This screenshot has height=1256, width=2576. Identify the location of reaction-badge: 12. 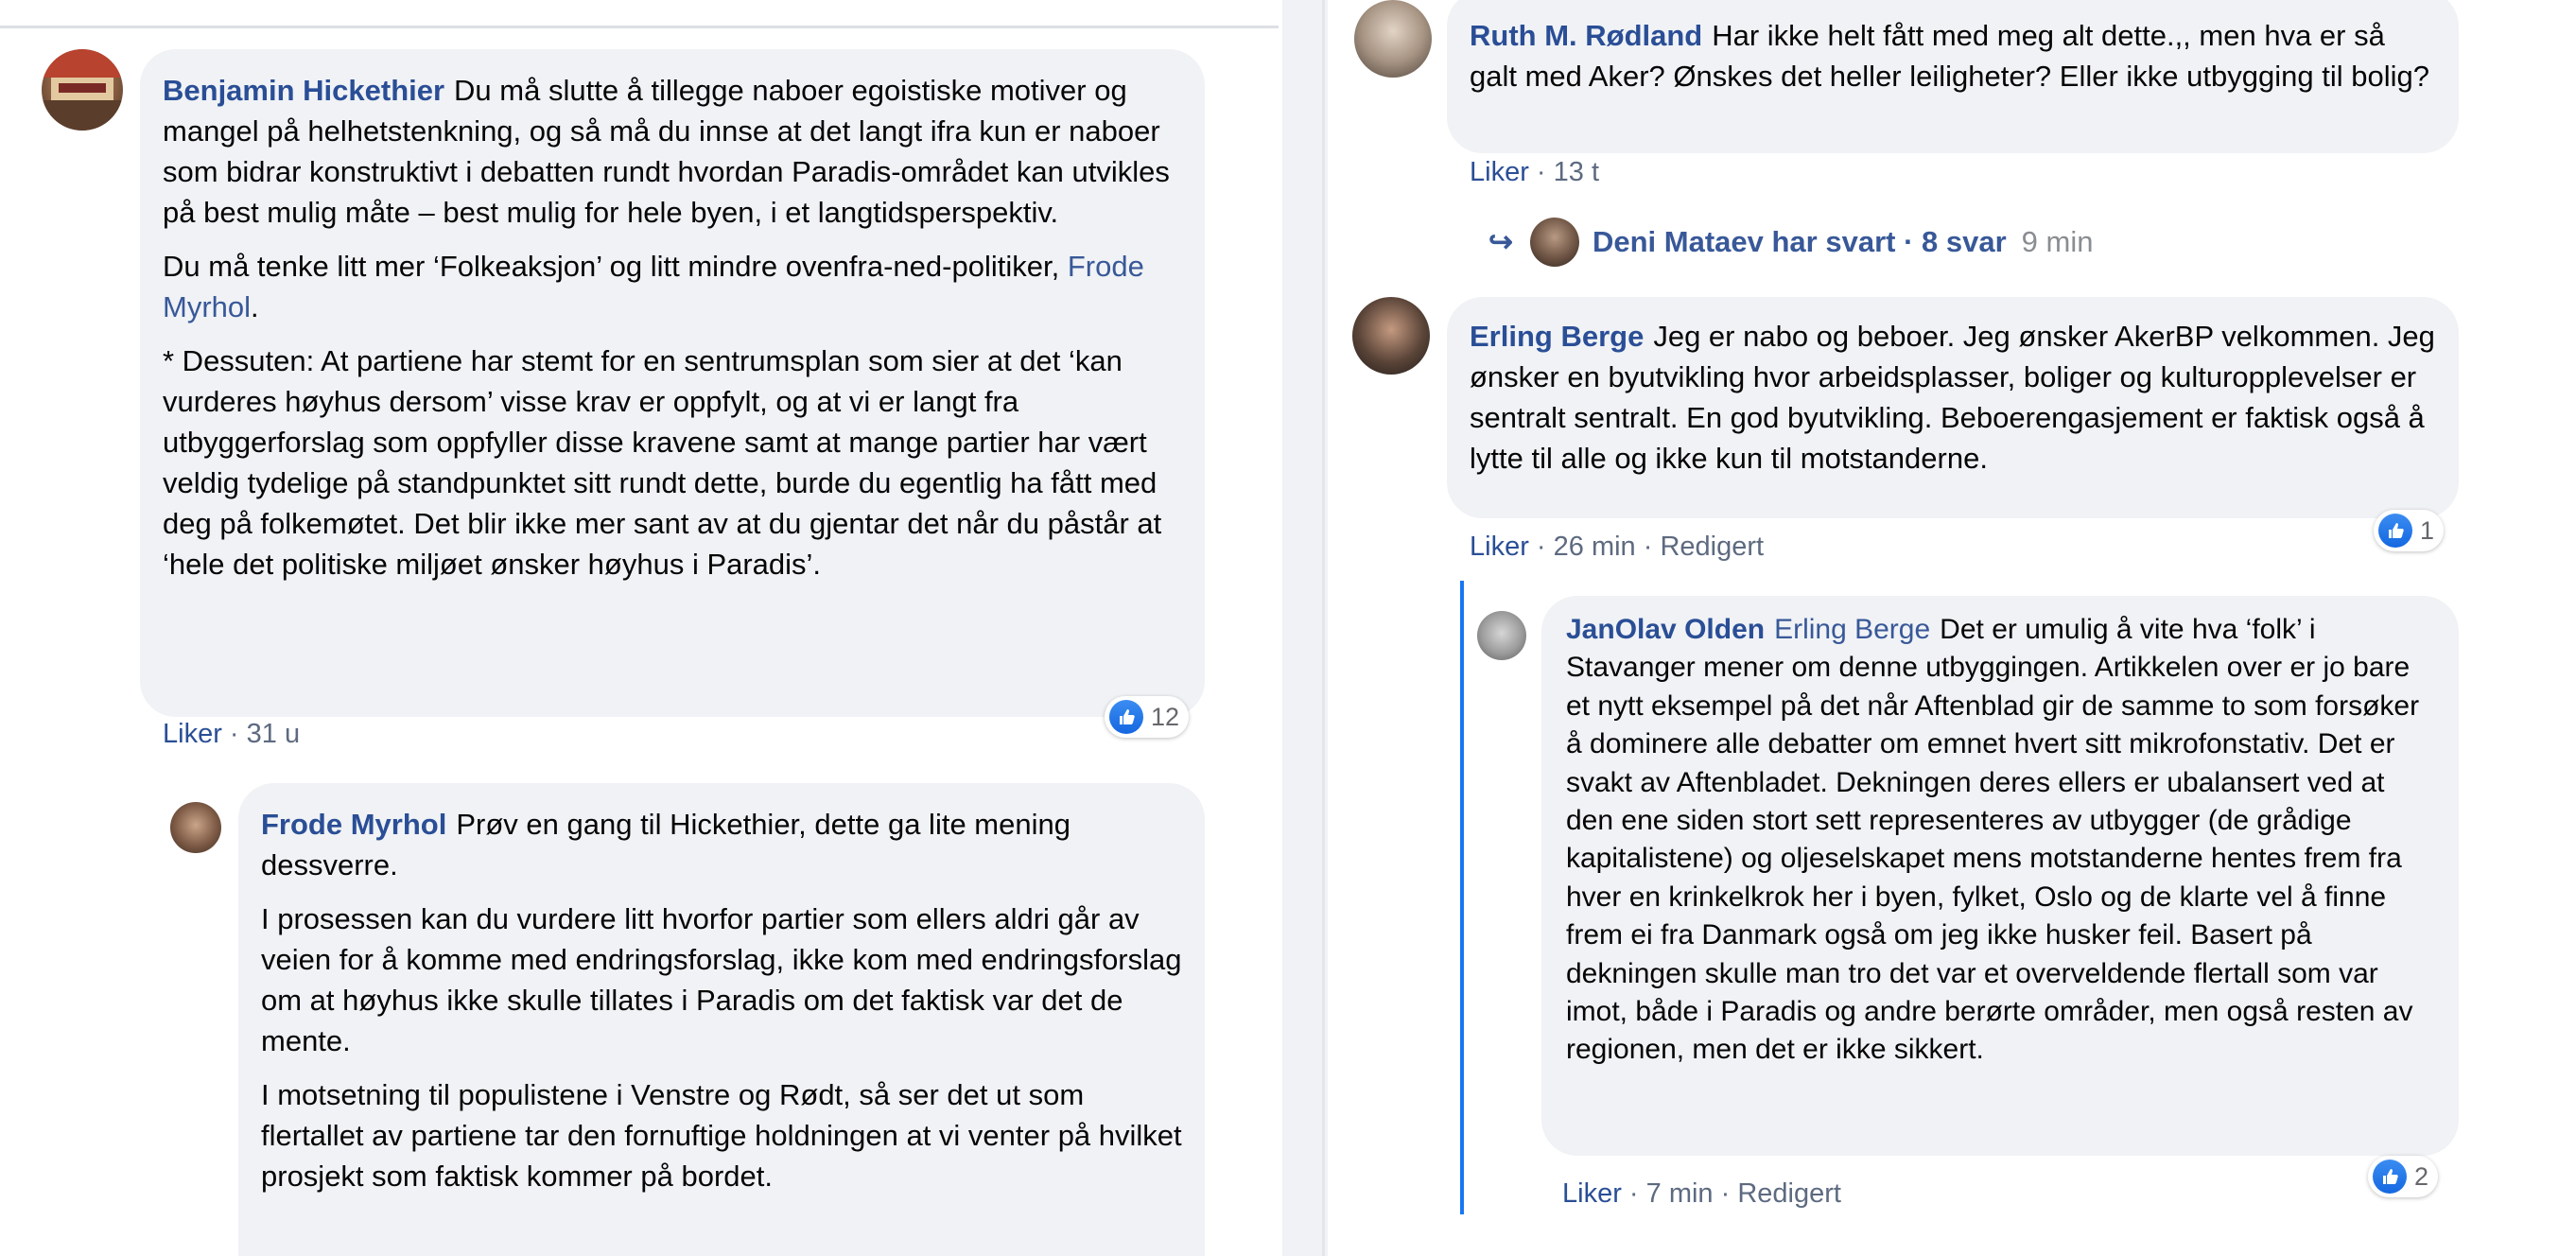
(1147, 717).